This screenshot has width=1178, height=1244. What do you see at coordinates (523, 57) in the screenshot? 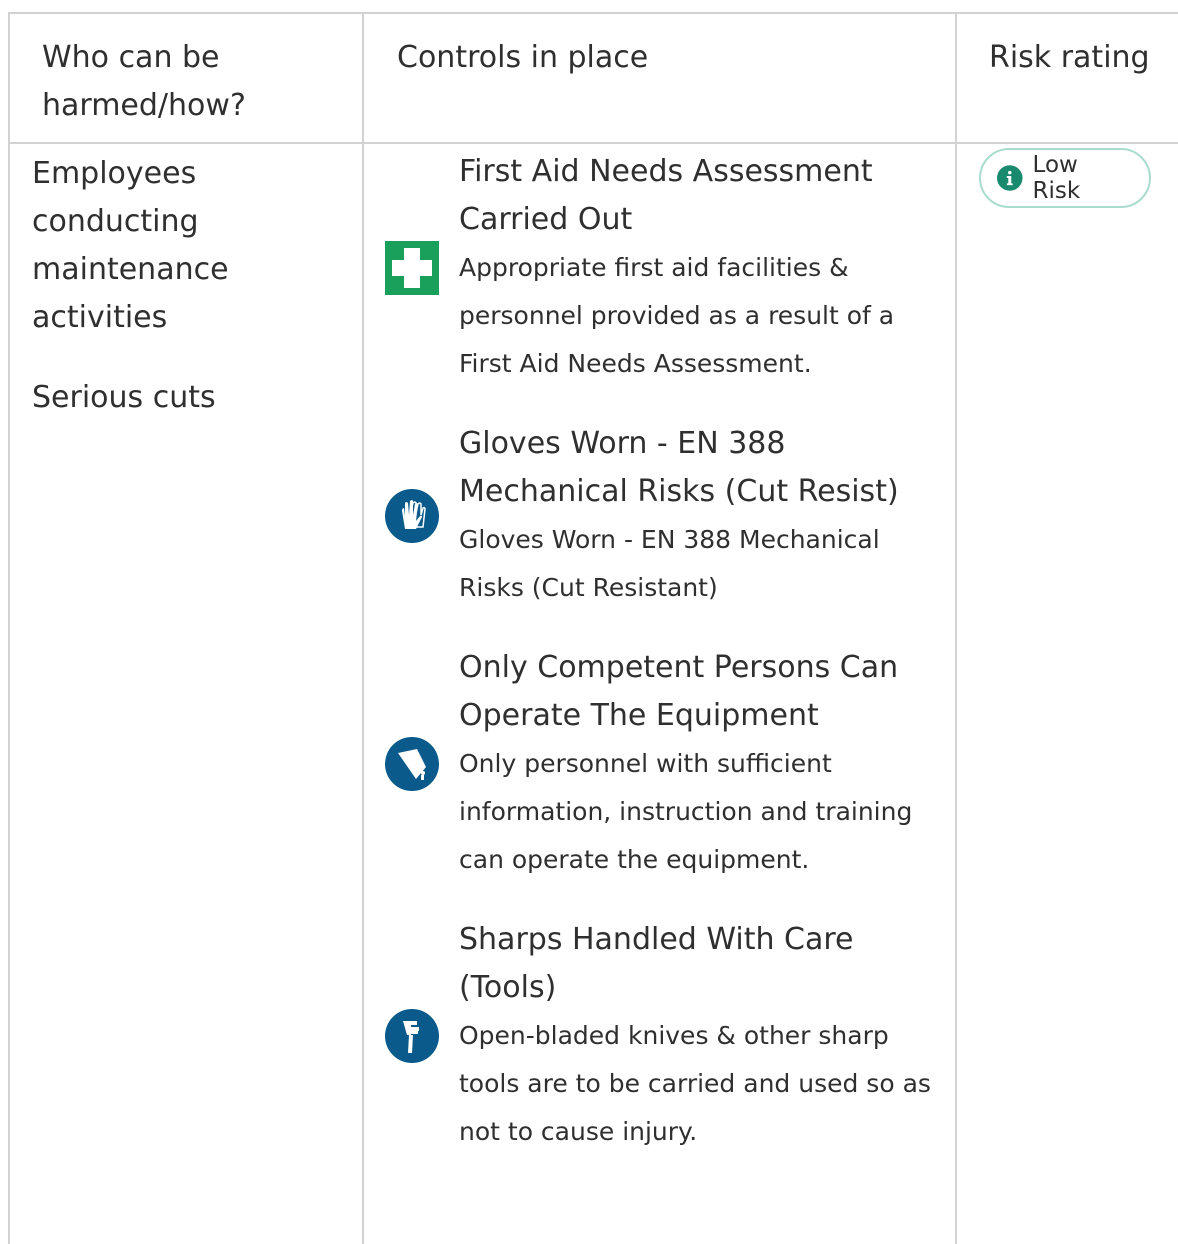
I see `header-controls: Controls in place` at bounding box center [523, 57].